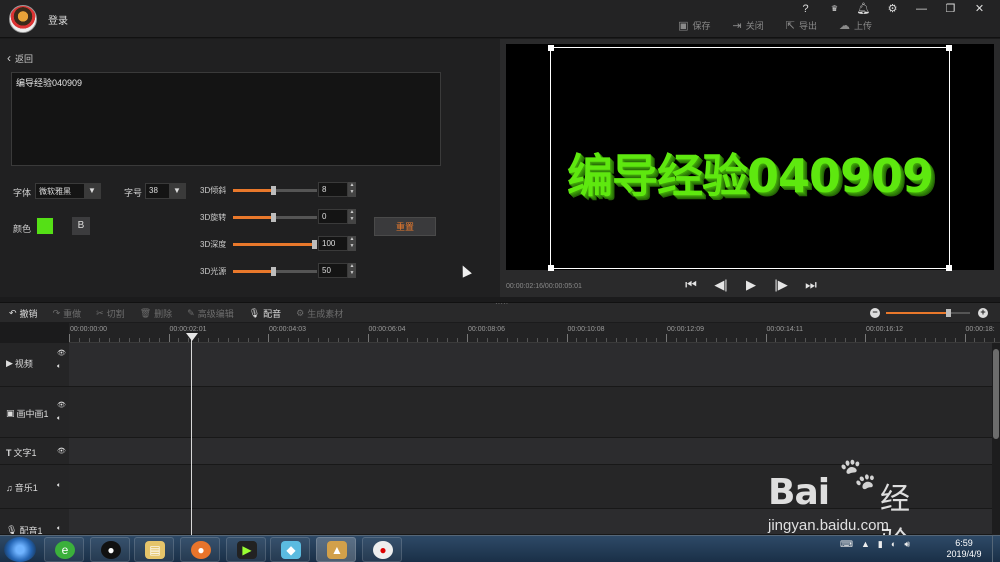 This screenshot has width=1000, height=562. Describe the element at coordinates (34, 365) in the screenshot. I see `track-header-video: ▶ 视频 👁︎ 🔈︎` at that location.